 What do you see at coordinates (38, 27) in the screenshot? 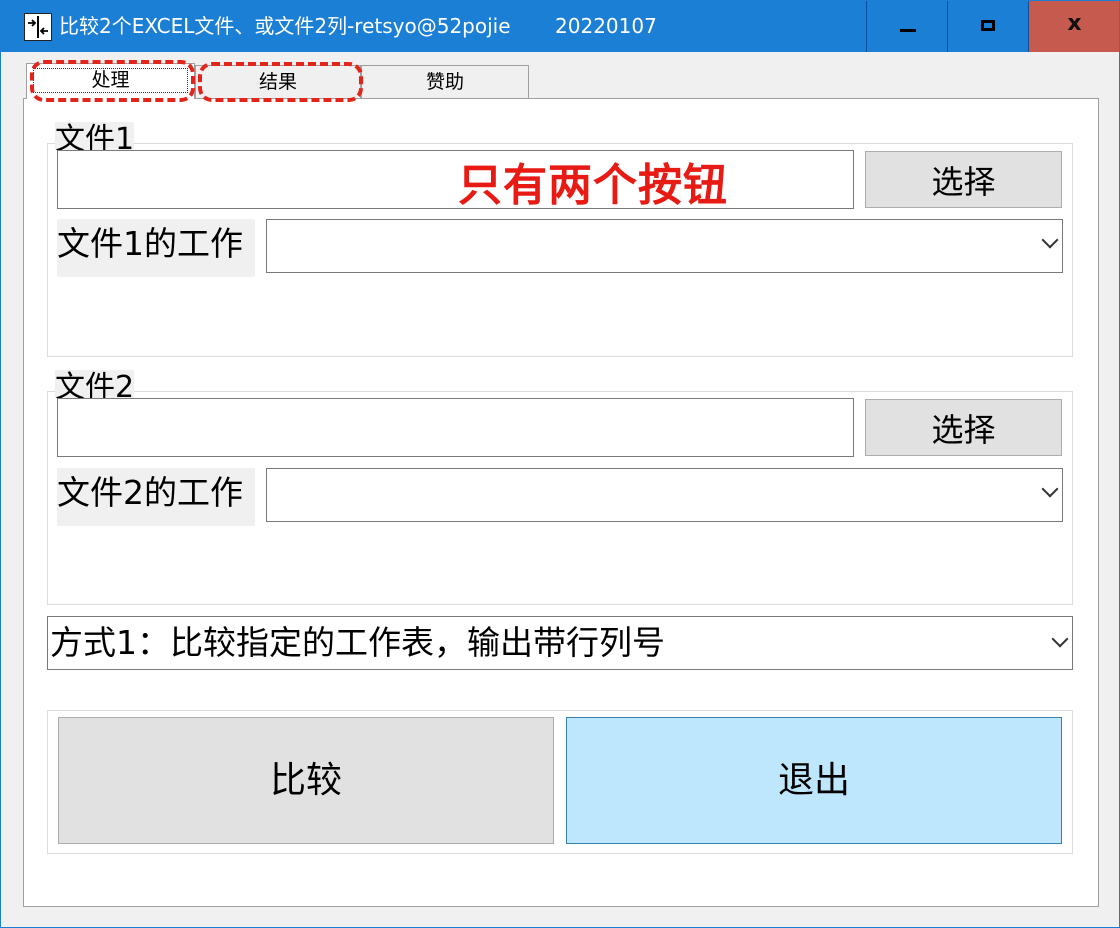
I see `compare-app-icon` at bounding box center [38, 27].